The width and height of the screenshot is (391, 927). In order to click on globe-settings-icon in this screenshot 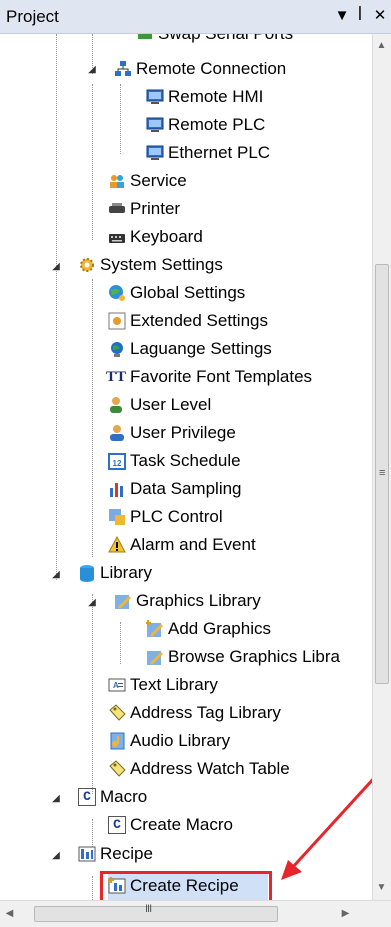, I will do `click(117, 293)`.